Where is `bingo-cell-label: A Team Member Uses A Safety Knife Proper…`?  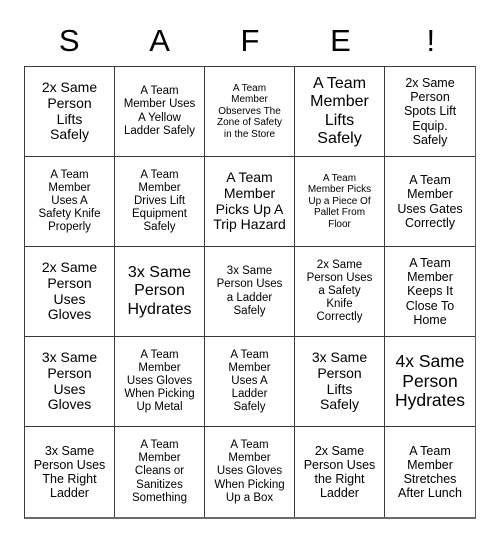
bingo-cell-label: A Team Member Uses A Safety Knife Proper… is located at coordinates (69, 201).